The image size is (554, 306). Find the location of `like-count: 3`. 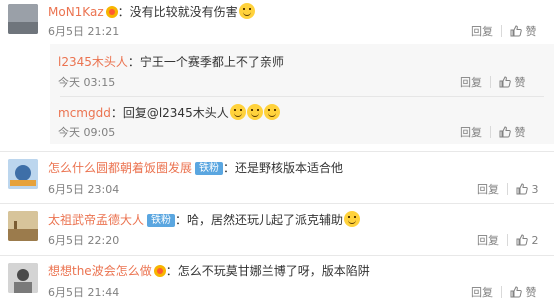

like-count: 3 is located at coordinates (535, 189).